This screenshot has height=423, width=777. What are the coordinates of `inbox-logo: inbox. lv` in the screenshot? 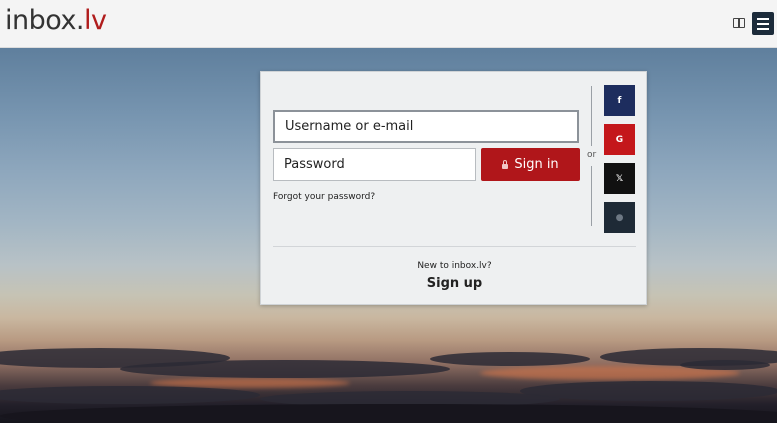 It's located at (56, 22).